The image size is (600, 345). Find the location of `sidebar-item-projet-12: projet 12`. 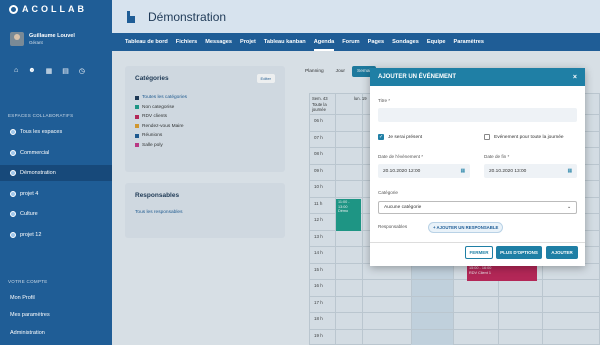

sidebar-item-projet-12: projet 12 is located at coordinates (56, 235).